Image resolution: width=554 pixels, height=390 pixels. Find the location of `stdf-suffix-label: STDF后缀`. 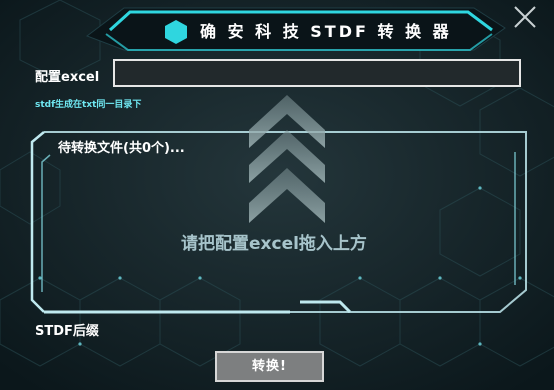

stdf-suffix-label: STDF后缀 is located at coordinates (67, 331).